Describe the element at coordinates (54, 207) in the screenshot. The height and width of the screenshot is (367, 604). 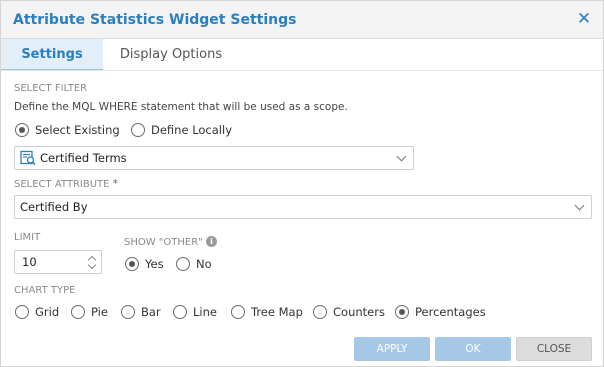
I see `attribute-select-value: Certified By` at that location.